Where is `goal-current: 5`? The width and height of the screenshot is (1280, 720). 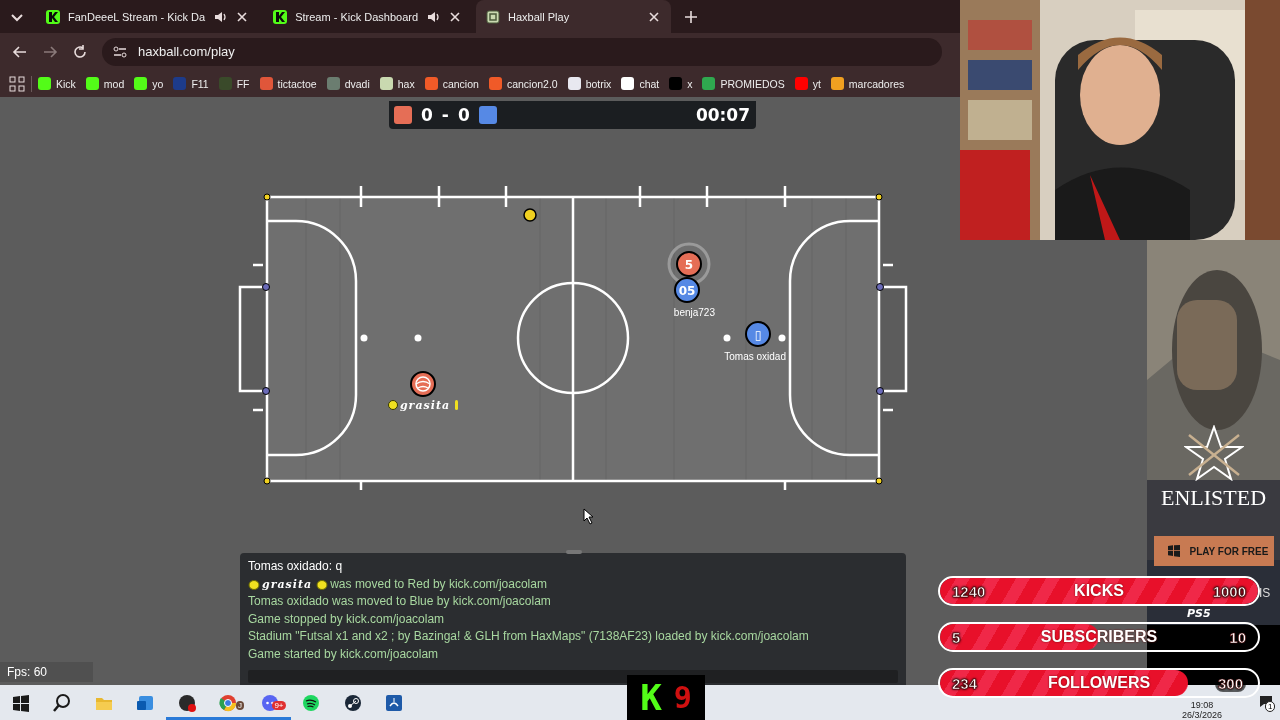
goal-current: 5 is located at coordinates (956, 637).